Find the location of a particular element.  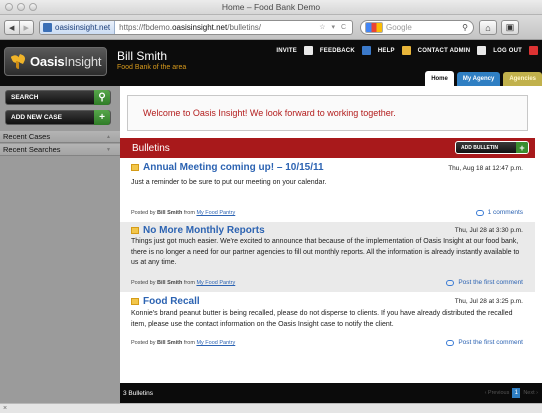

bulletins-title: Bulletins is located at coordinates (151, 148).